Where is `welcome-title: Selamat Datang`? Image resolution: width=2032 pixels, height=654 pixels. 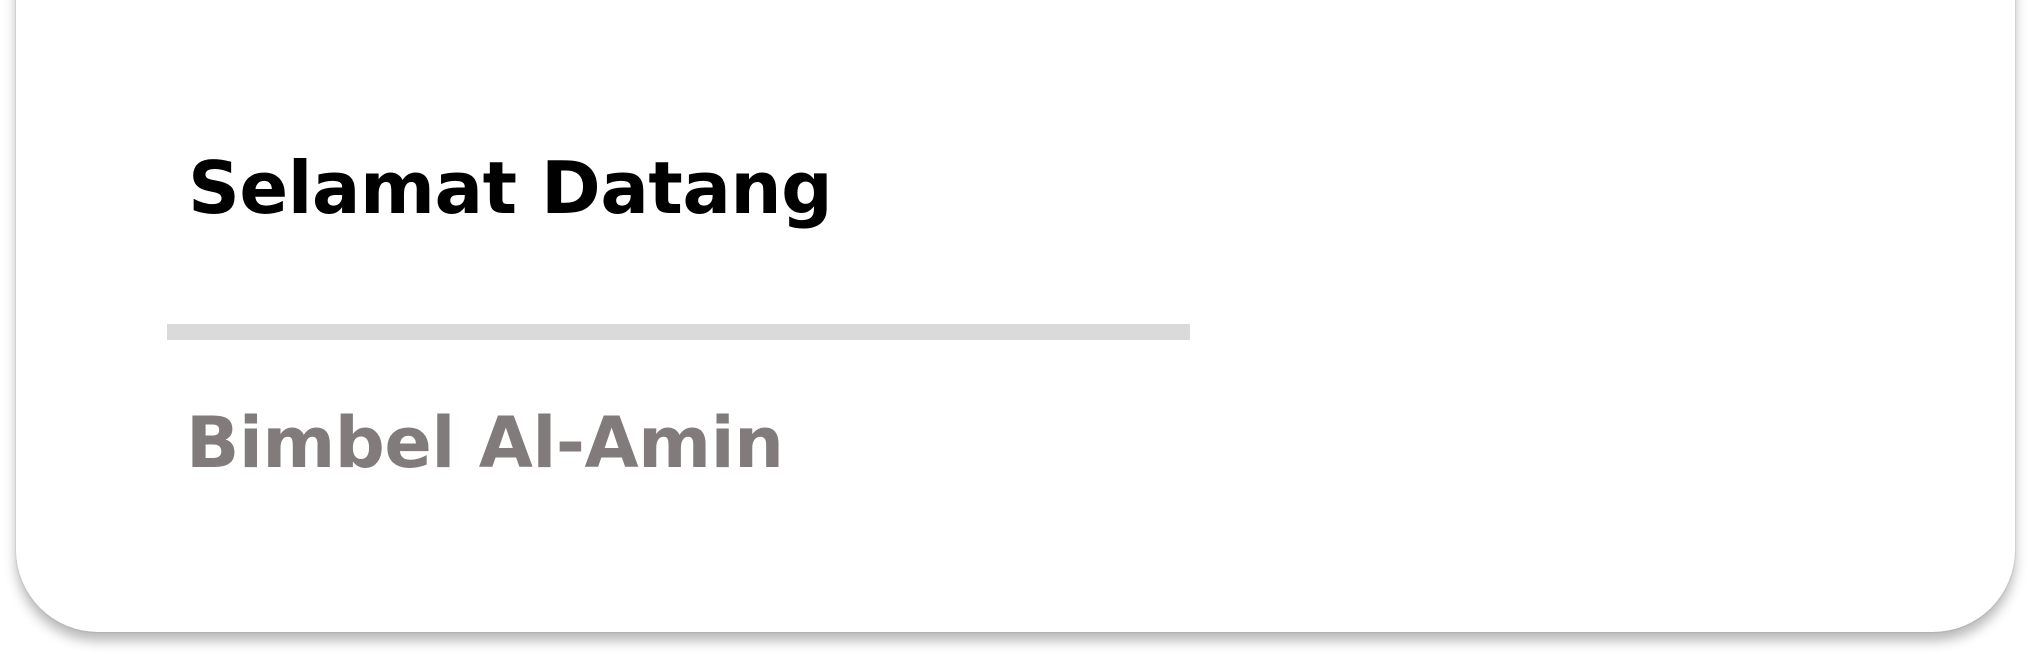 welcome-title: Selamat Datang is located at coordinates (510, 188).